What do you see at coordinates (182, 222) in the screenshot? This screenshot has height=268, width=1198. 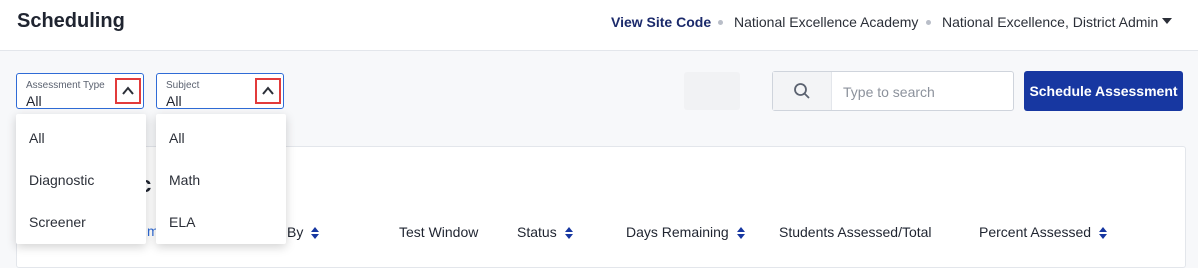 I see `dropdown-option-ela: ELA` at bounding box center [182, 222].